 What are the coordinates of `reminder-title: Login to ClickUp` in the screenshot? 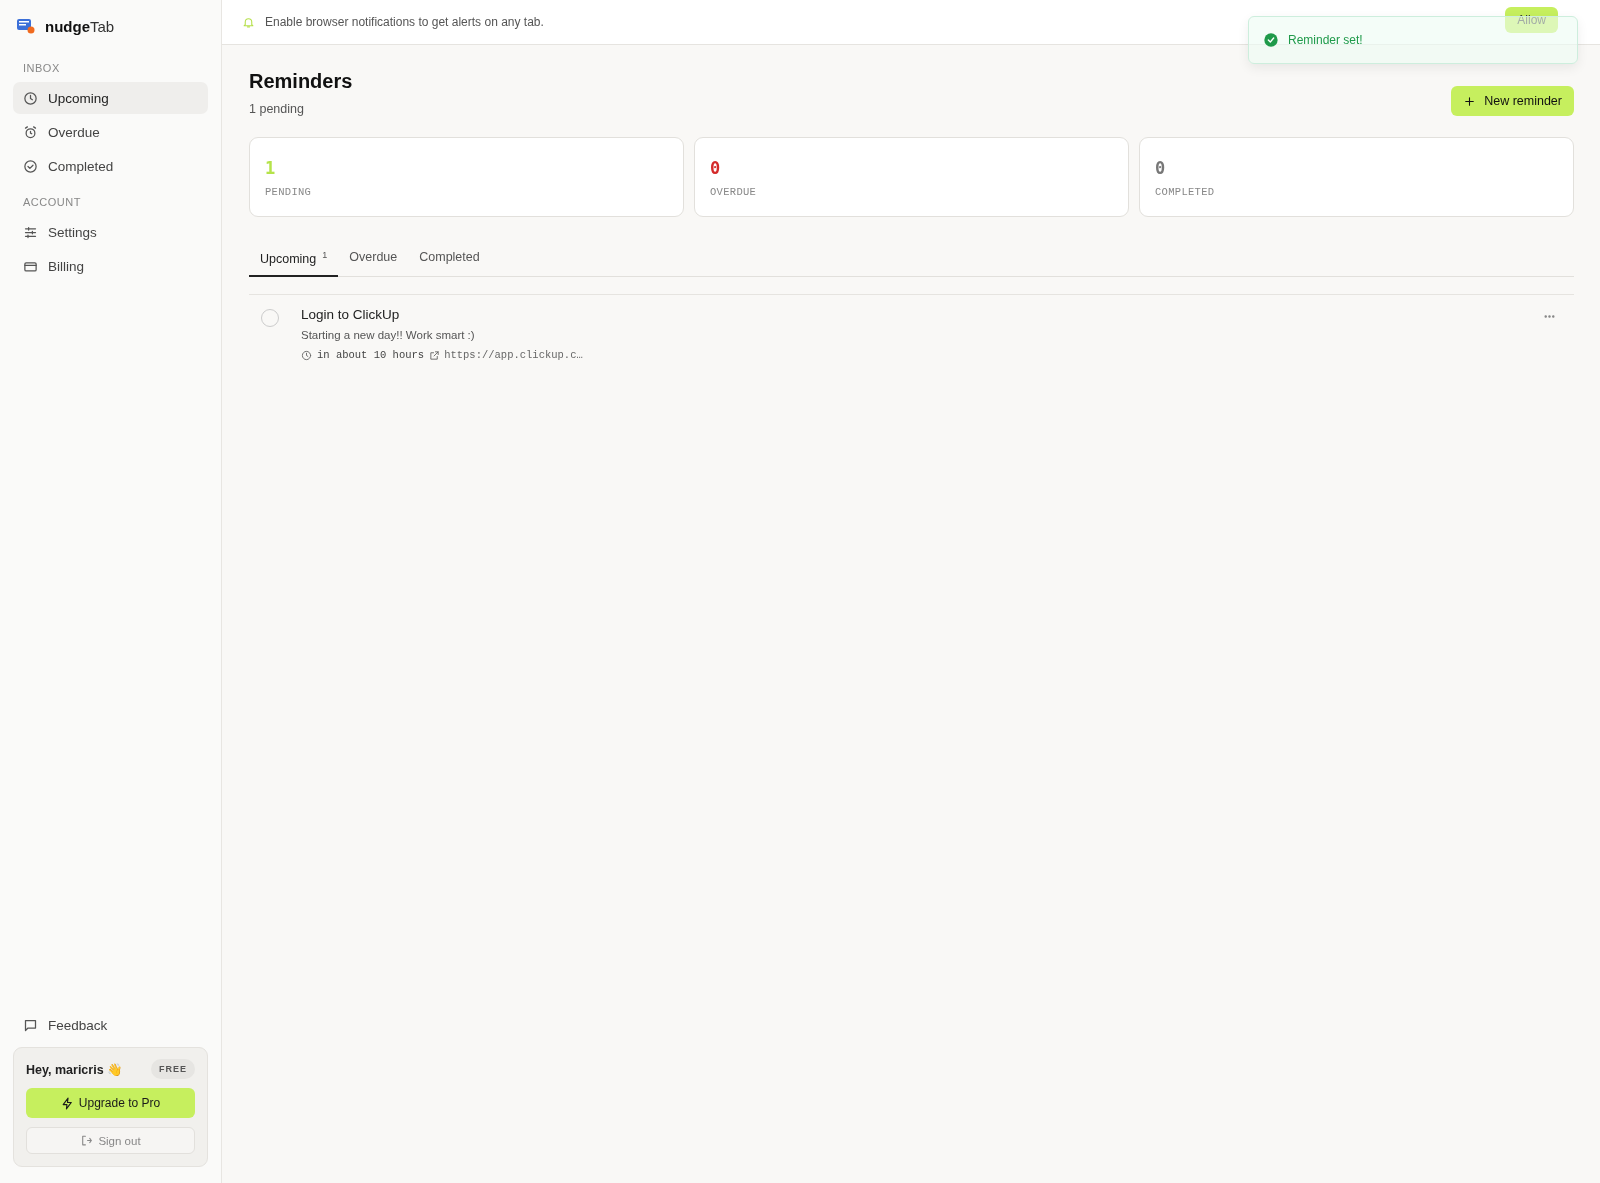 It's located at (351, 315).